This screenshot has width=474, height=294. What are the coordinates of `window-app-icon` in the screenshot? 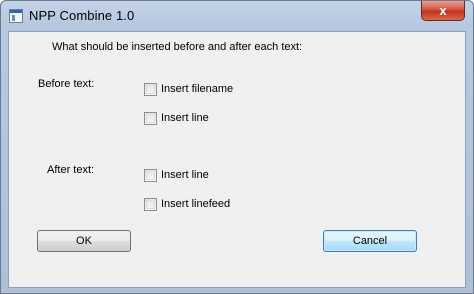 It's located at (16, 16).